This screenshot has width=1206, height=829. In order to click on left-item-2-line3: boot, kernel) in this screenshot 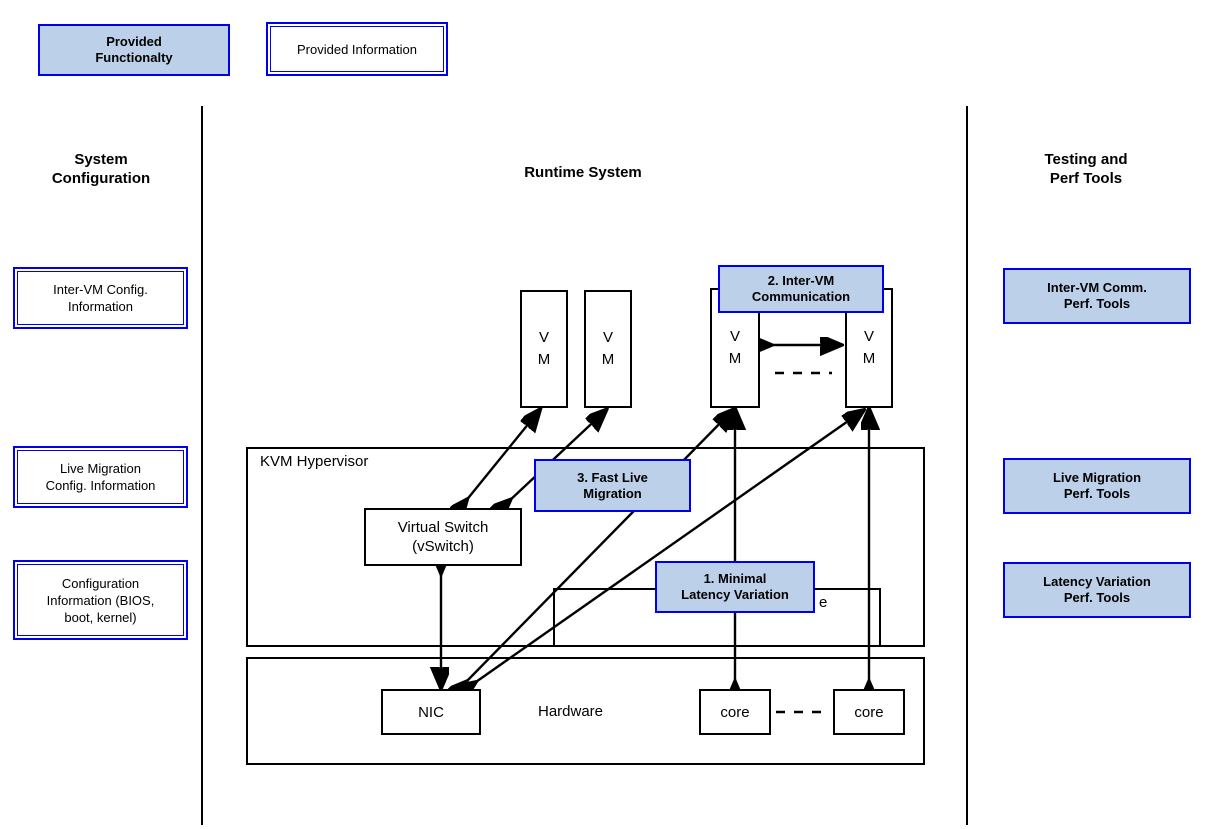, I will do `click(100, 617)`.